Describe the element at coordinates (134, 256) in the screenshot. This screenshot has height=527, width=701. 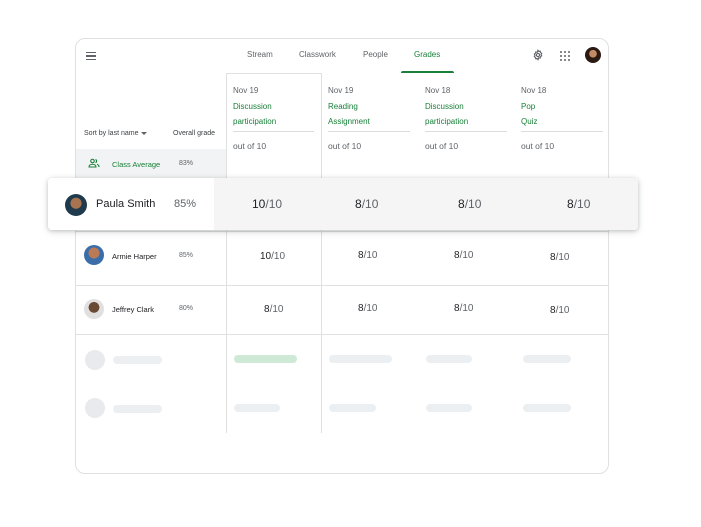
I see `student-name: Armie Harper` at that location.